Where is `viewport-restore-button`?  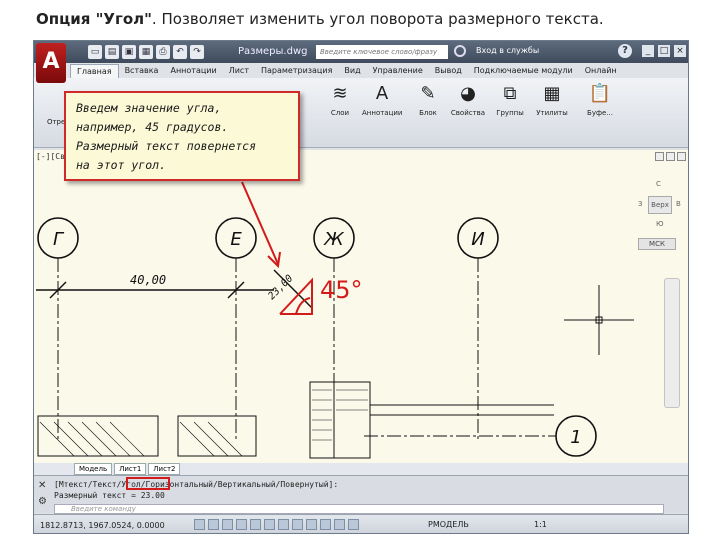 viewport-restore-button is located at coordinates (670, 156).